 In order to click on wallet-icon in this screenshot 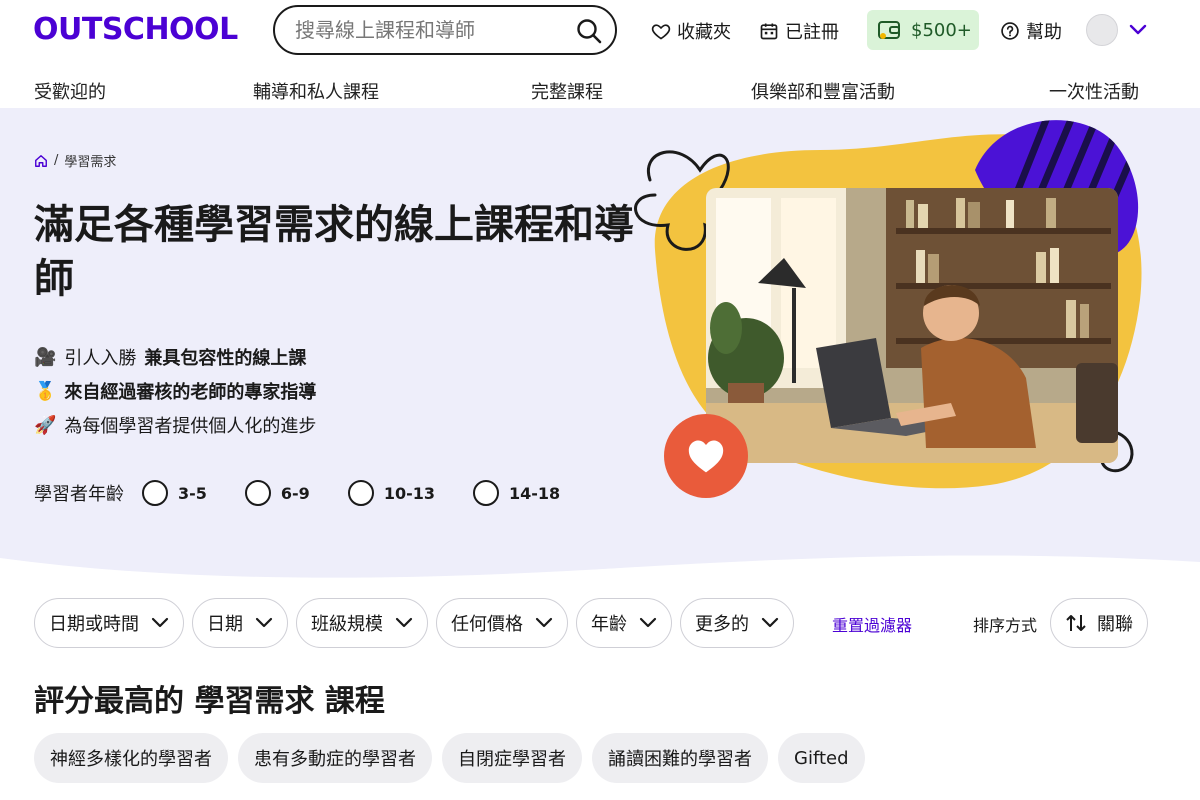, I will do `click(889, 30)`.